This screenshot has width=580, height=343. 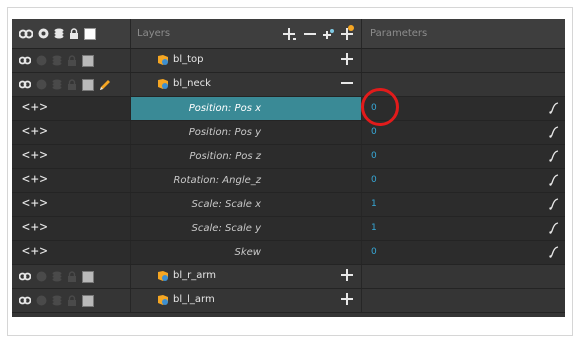 What do you see at coordinates (380, 107) in the screenshot?
I see `highlight-circle` at bounding box center [380, 107].